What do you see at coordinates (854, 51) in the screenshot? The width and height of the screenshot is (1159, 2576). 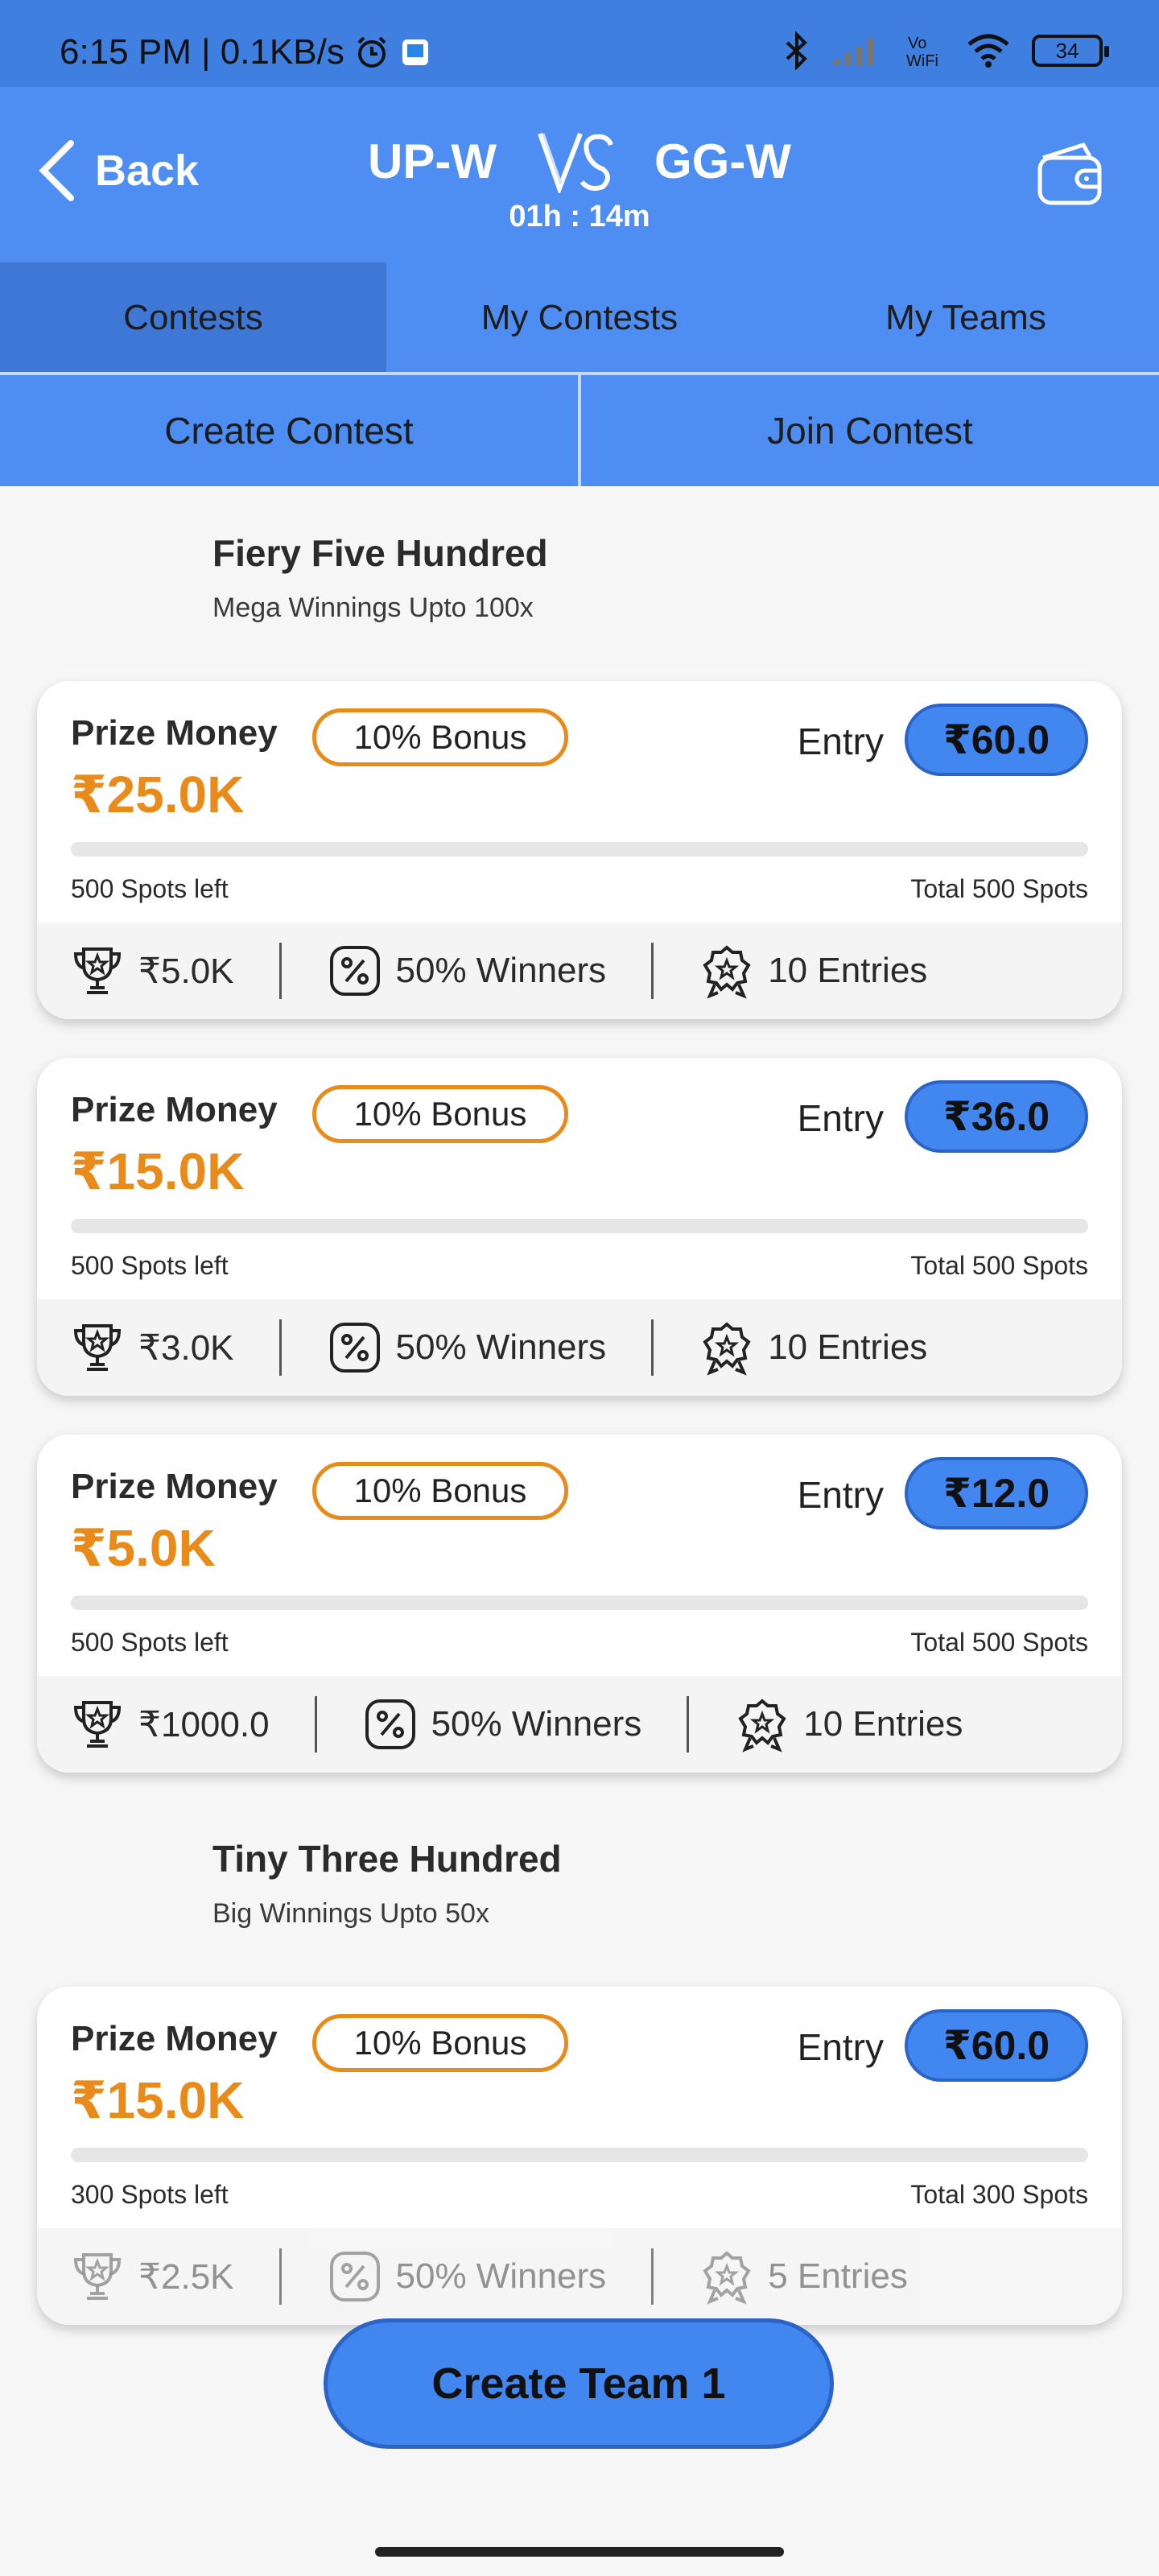 I see `signal-icon` at bounding box center [854, 51].